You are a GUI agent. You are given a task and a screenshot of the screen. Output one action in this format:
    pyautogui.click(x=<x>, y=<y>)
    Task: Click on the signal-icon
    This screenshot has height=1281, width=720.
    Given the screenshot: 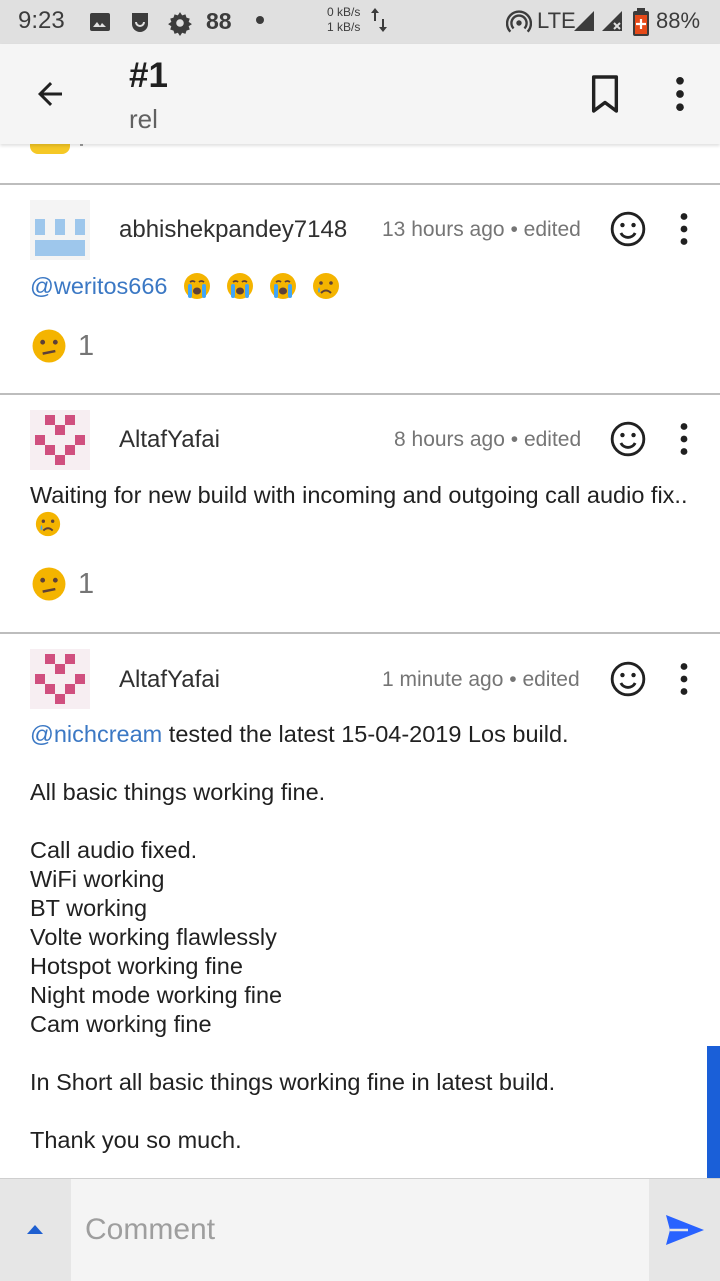 What is the action you would take?
    pyautogui.click(x=584, y=21)
    